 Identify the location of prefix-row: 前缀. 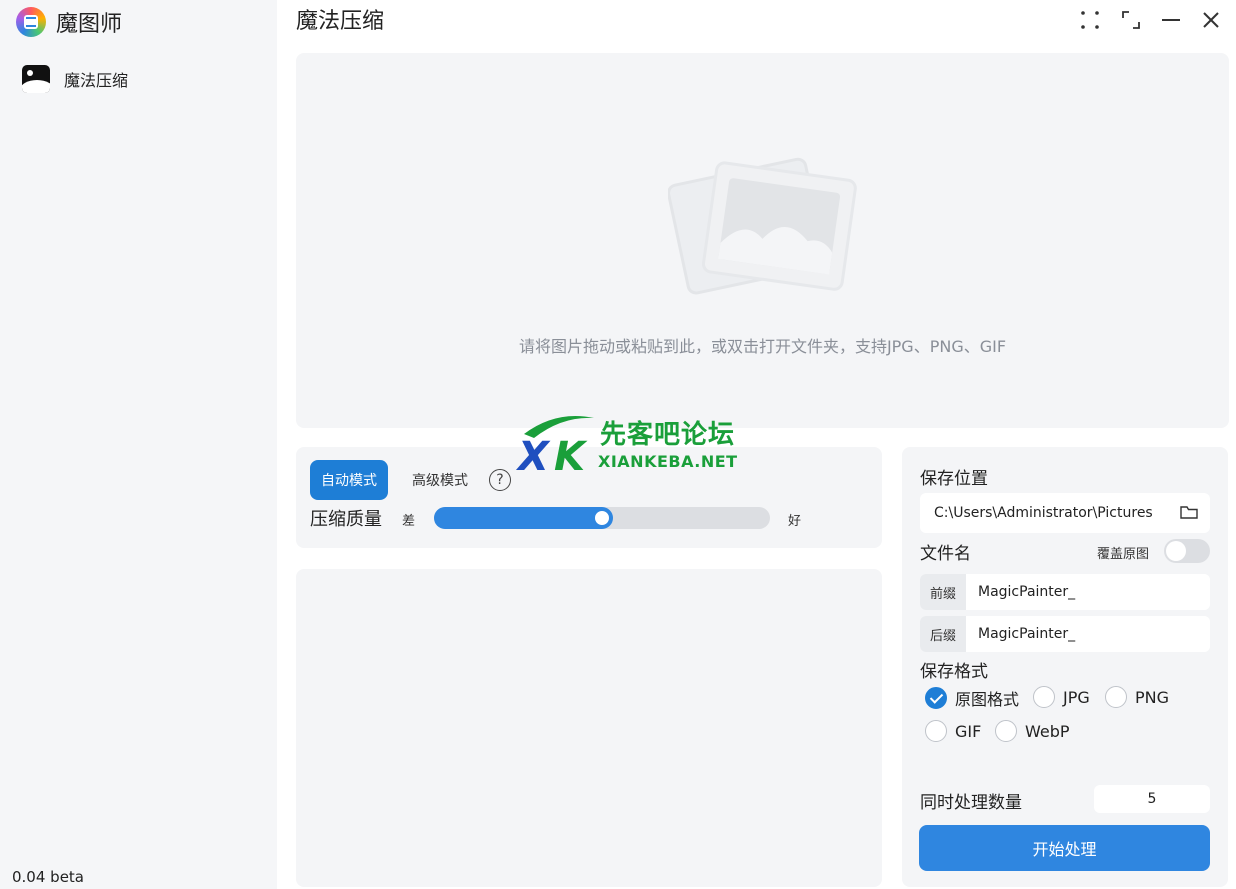
(1065, 592).